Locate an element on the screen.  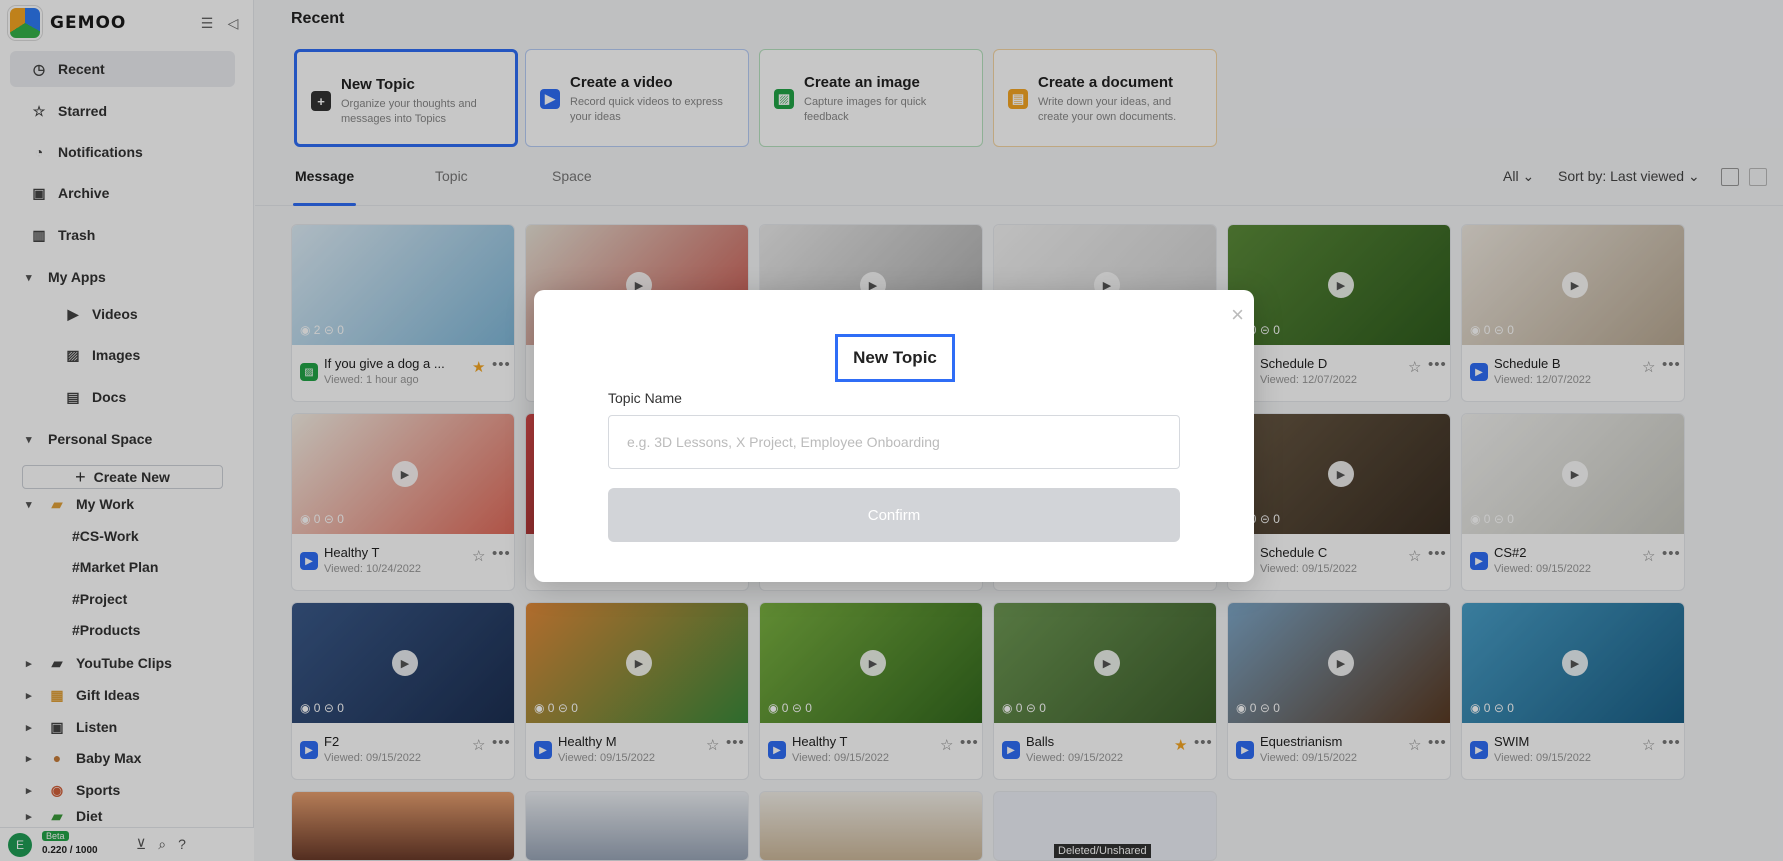
topic-name-label: Topic Name is located at coordinates (645, 398).